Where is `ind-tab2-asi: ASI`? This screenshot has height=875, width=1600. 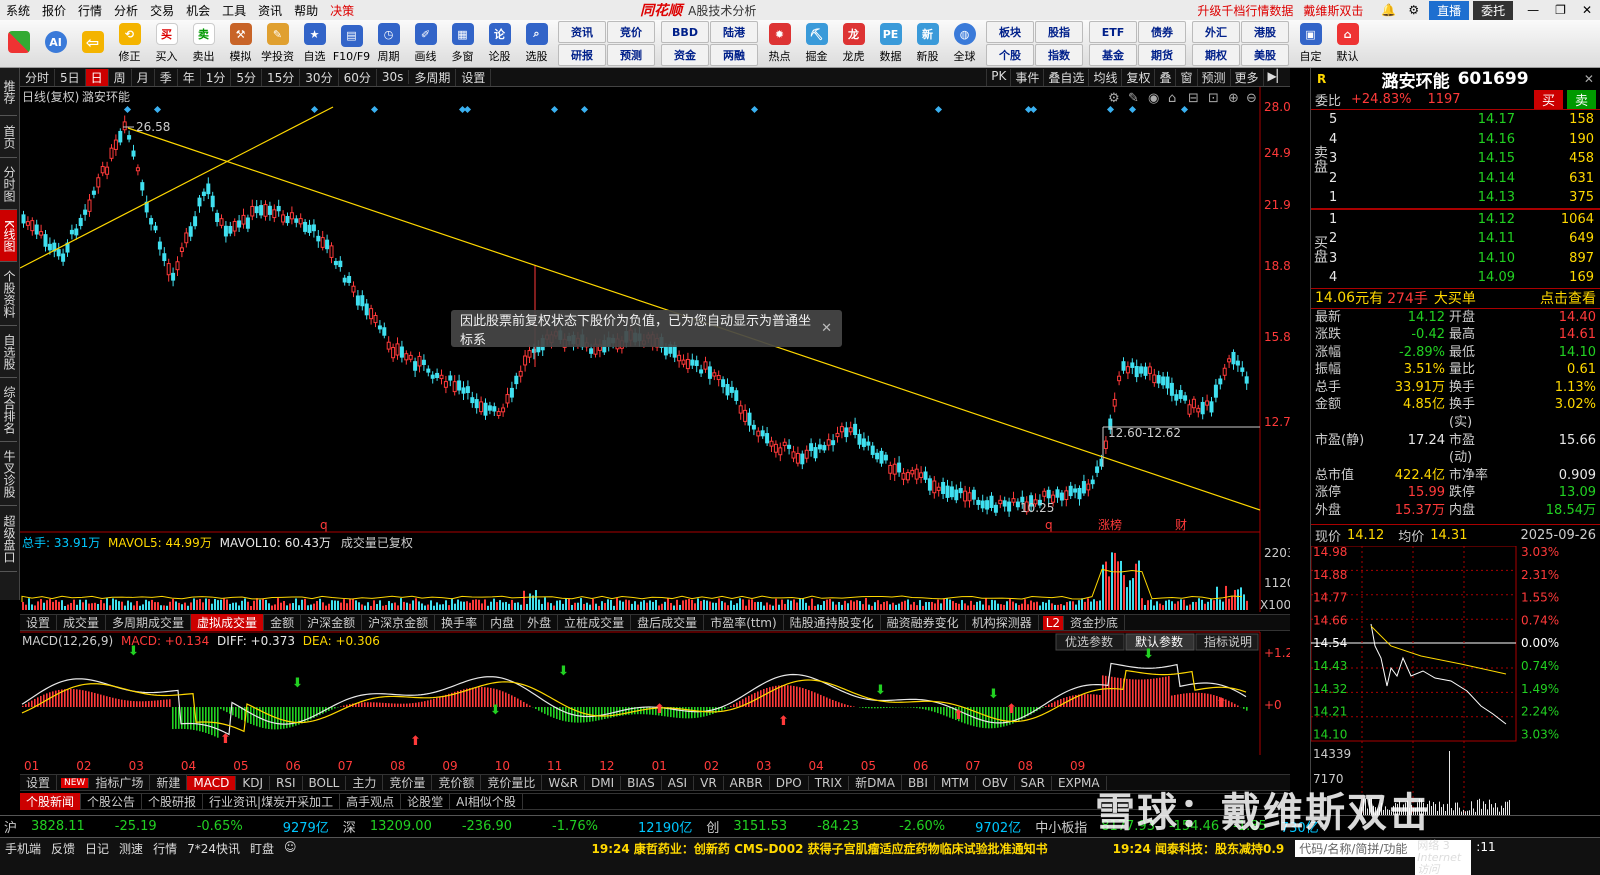
ind-tab2-asi: ASI is located at coordinates (678, 782).